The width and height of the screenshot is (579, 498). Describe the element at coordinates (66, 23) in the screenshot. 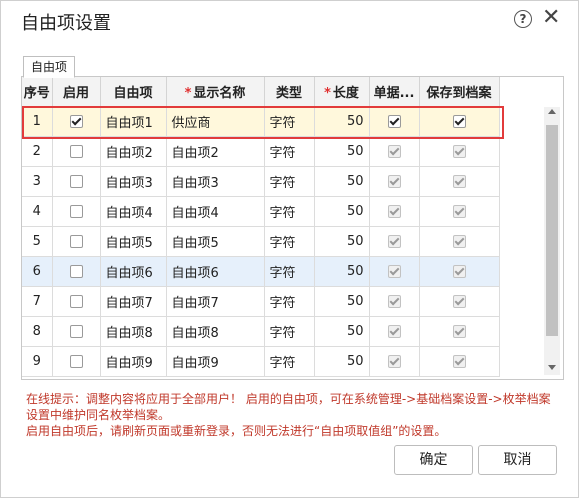

I see `dialog-title: 自由项设置` at that location.